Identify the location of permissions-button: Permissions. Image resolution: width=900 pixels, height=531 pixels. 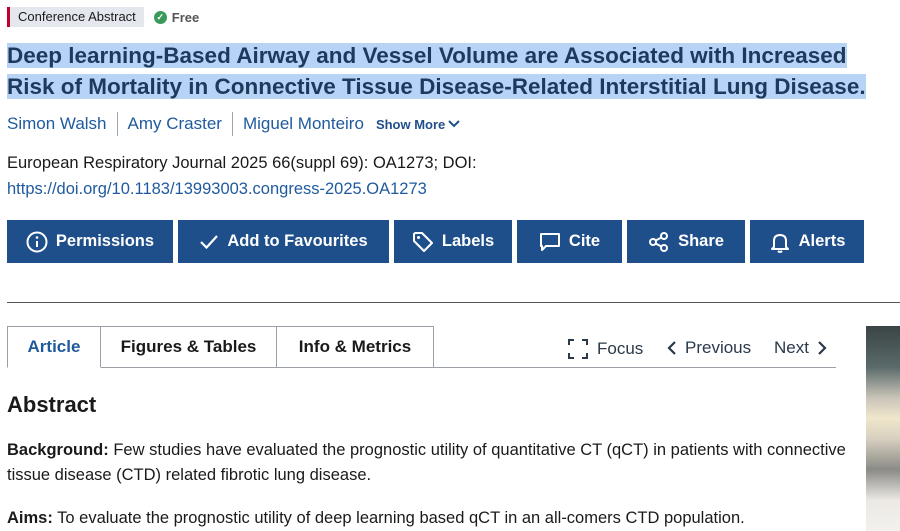
(90, 241).